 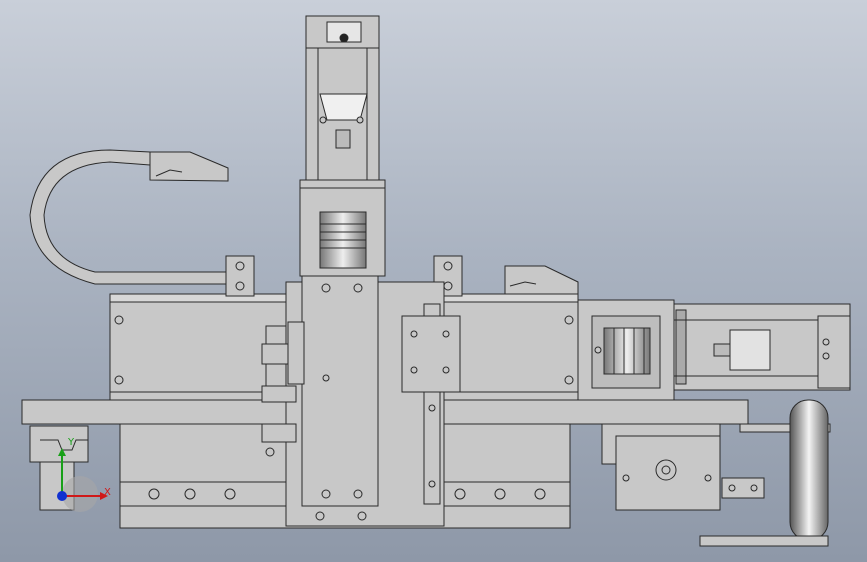 I want to click on y-axis-label: Y, so click(x=71, y=442).